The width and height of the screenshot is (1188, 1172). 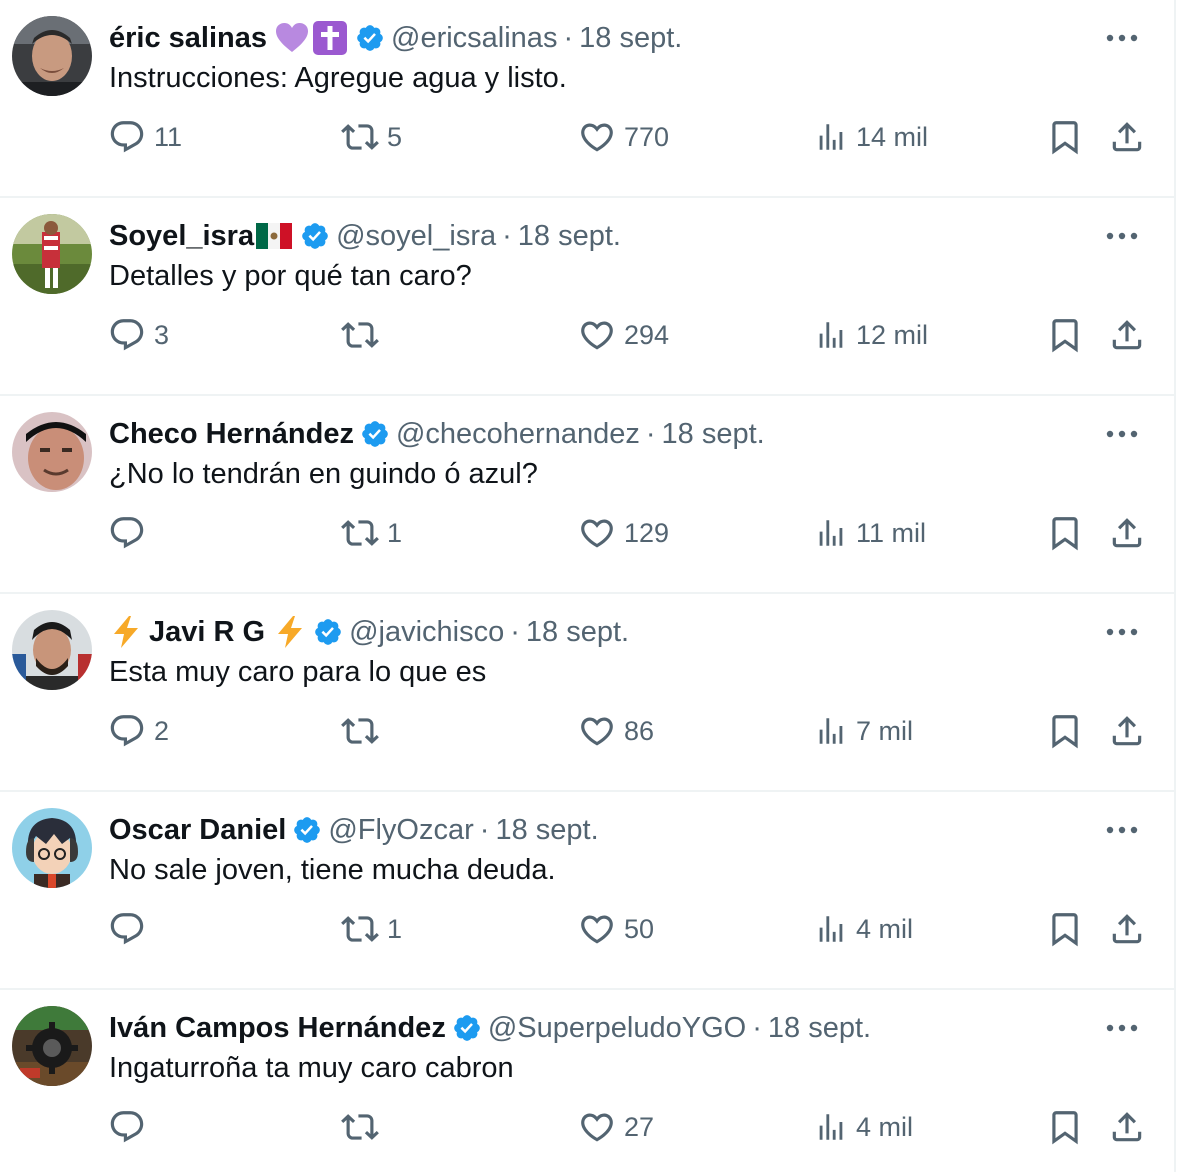 I want to click on retweet-button: 5, so click(x=371, y=137).